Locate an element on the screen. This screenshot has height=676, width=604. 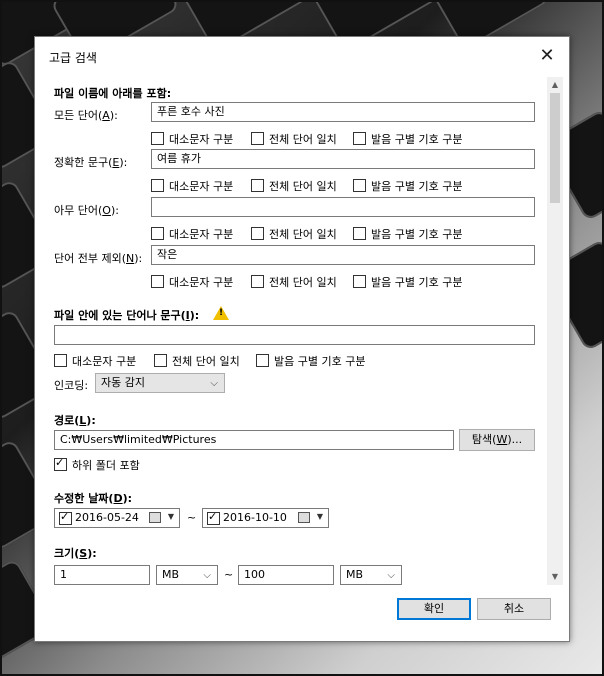
warning-icon: ! is located at coordinates (221, 313).